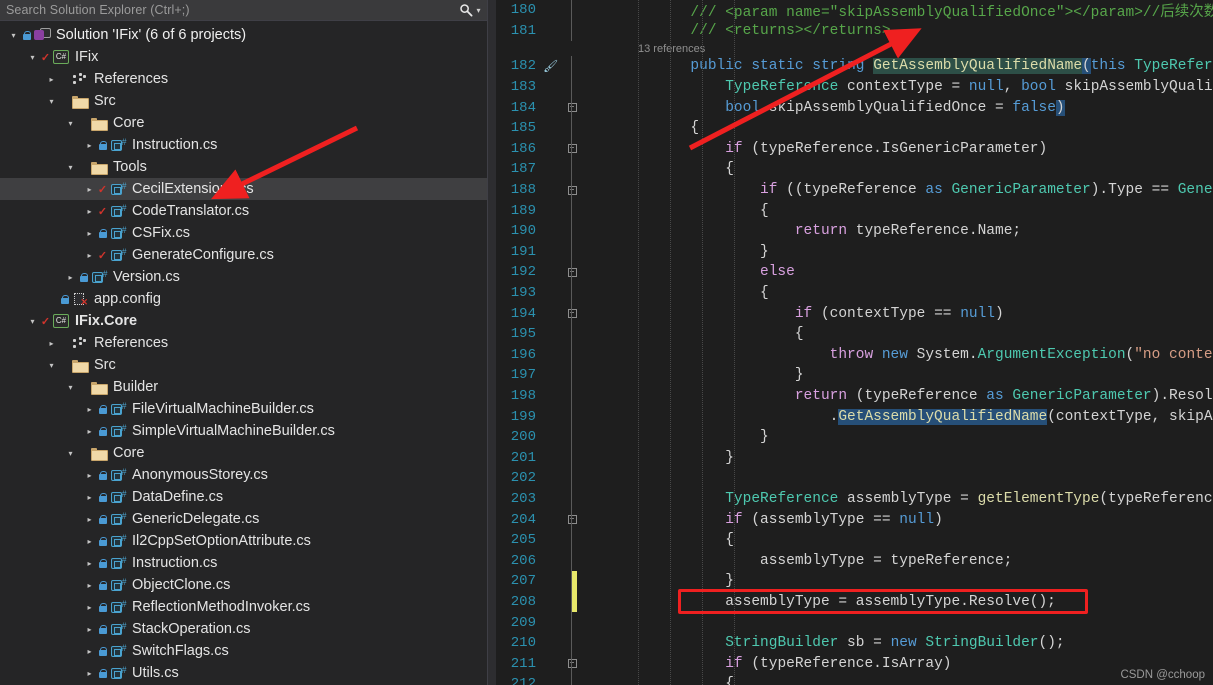  I want to click on code-line-209: 209, so click(851, 622).